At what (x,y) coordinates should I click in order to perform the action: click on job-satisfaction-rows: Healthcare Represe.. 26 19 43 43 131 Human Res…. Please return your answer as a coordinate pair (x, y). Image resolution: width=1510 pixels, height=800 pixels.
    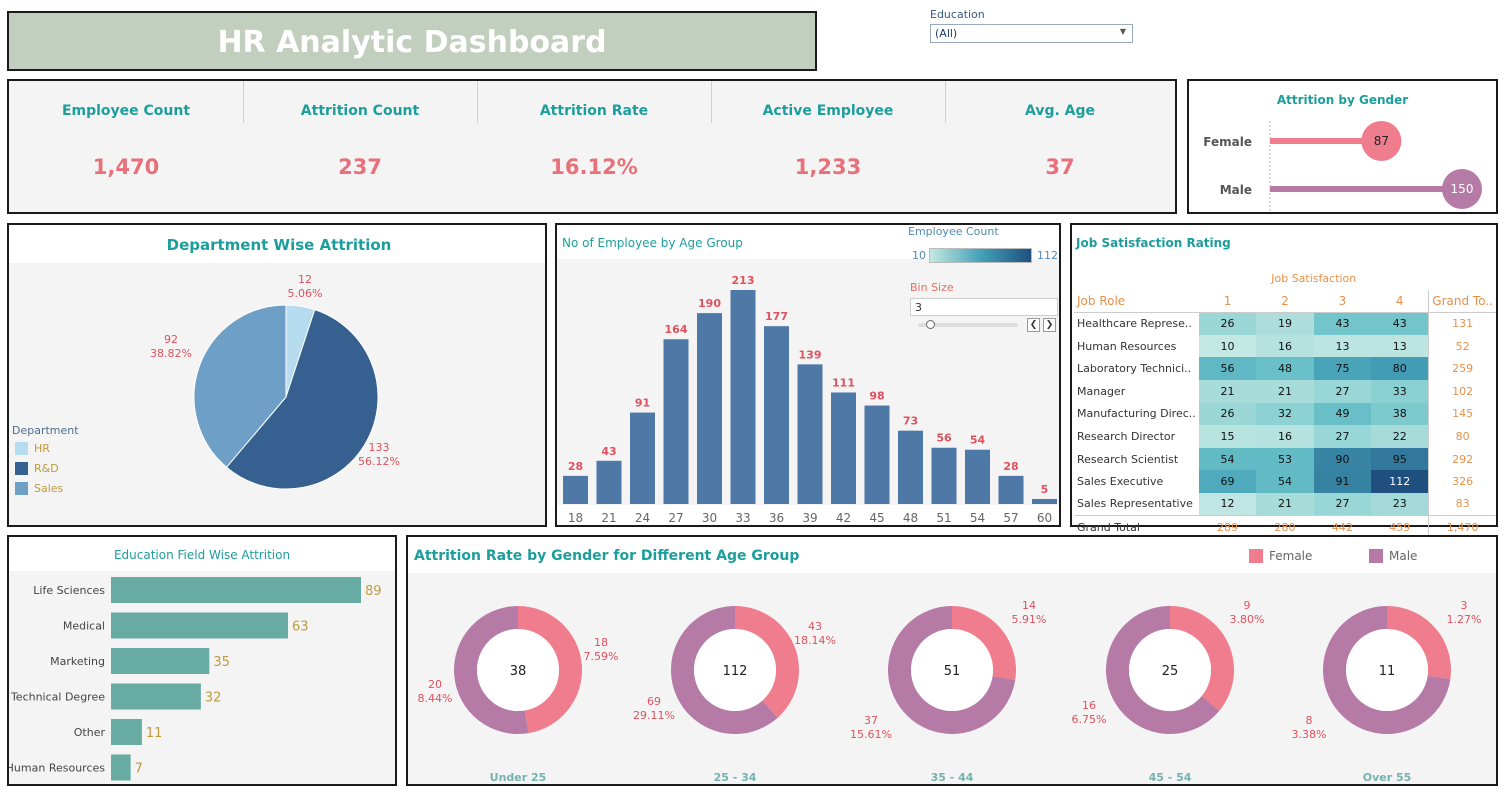
    Looking at the image, I should click on (1285, 414).